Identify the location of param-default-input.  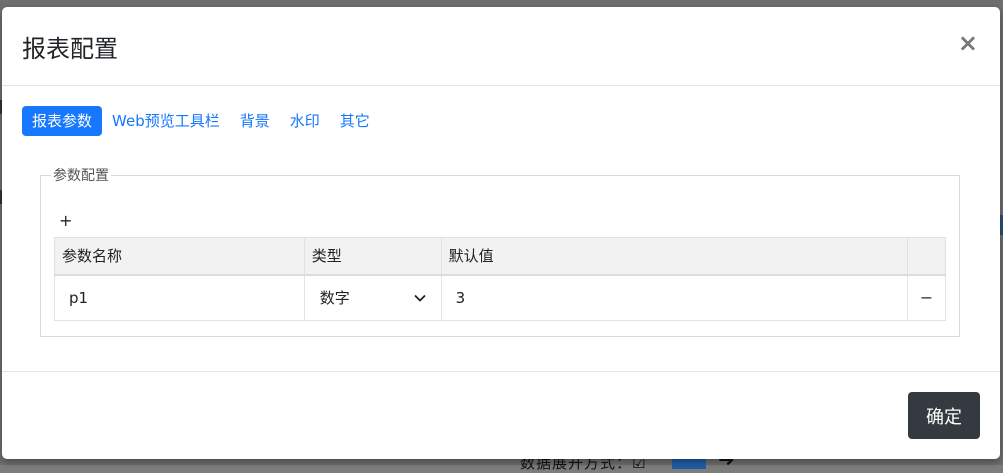
(674, 297).